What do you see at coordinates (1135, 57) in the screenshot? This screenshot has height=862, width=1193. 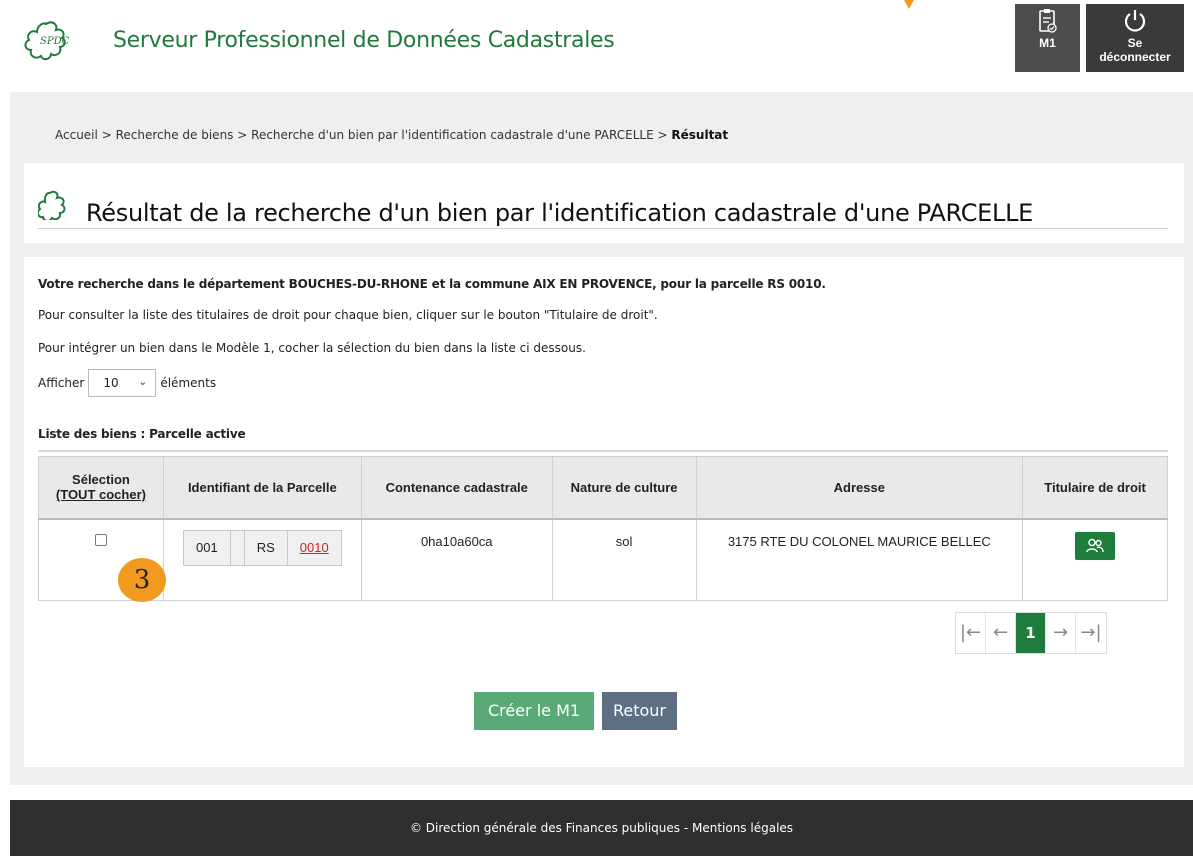 I see `logout-label-line2: déconnecter` at bounding box center [1135, 57].